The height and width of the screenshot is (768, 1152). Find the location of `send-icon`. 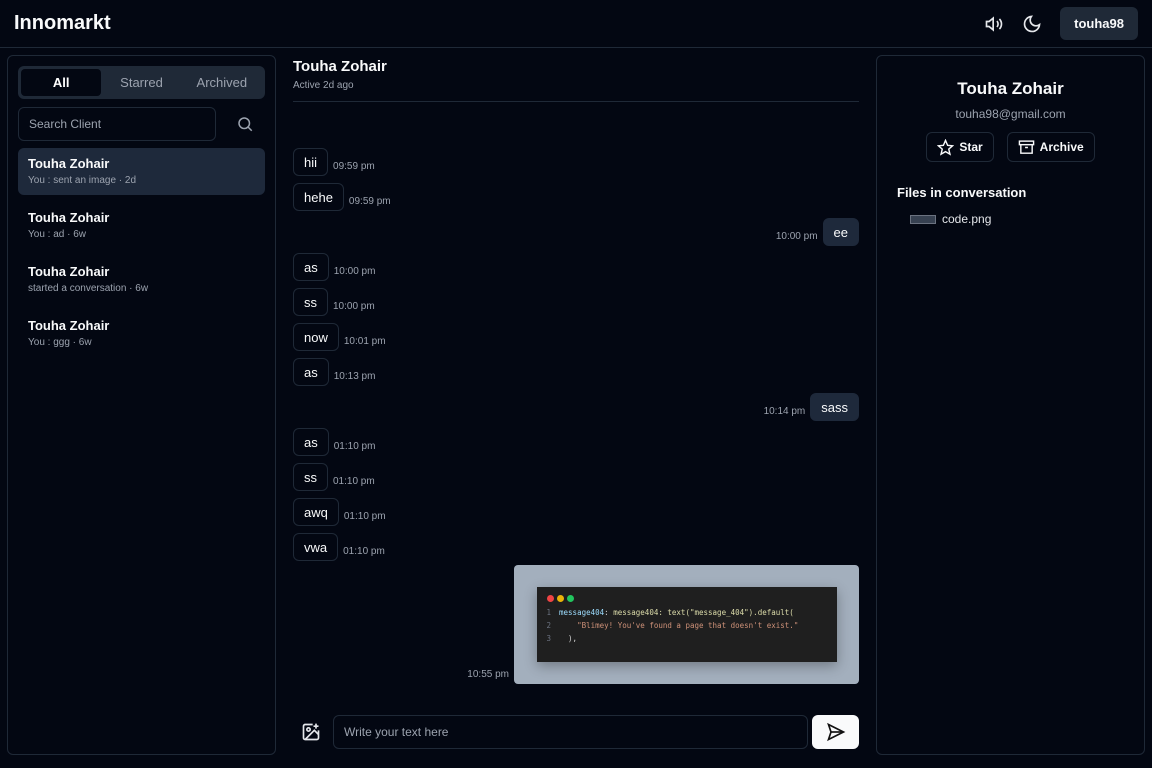

send-icon is located at coordinates (835, 732).